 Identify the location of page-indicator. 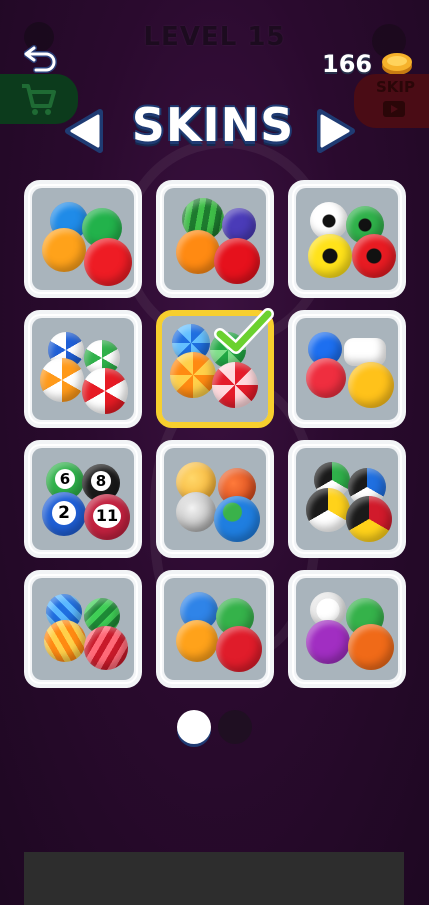
(214, 728).